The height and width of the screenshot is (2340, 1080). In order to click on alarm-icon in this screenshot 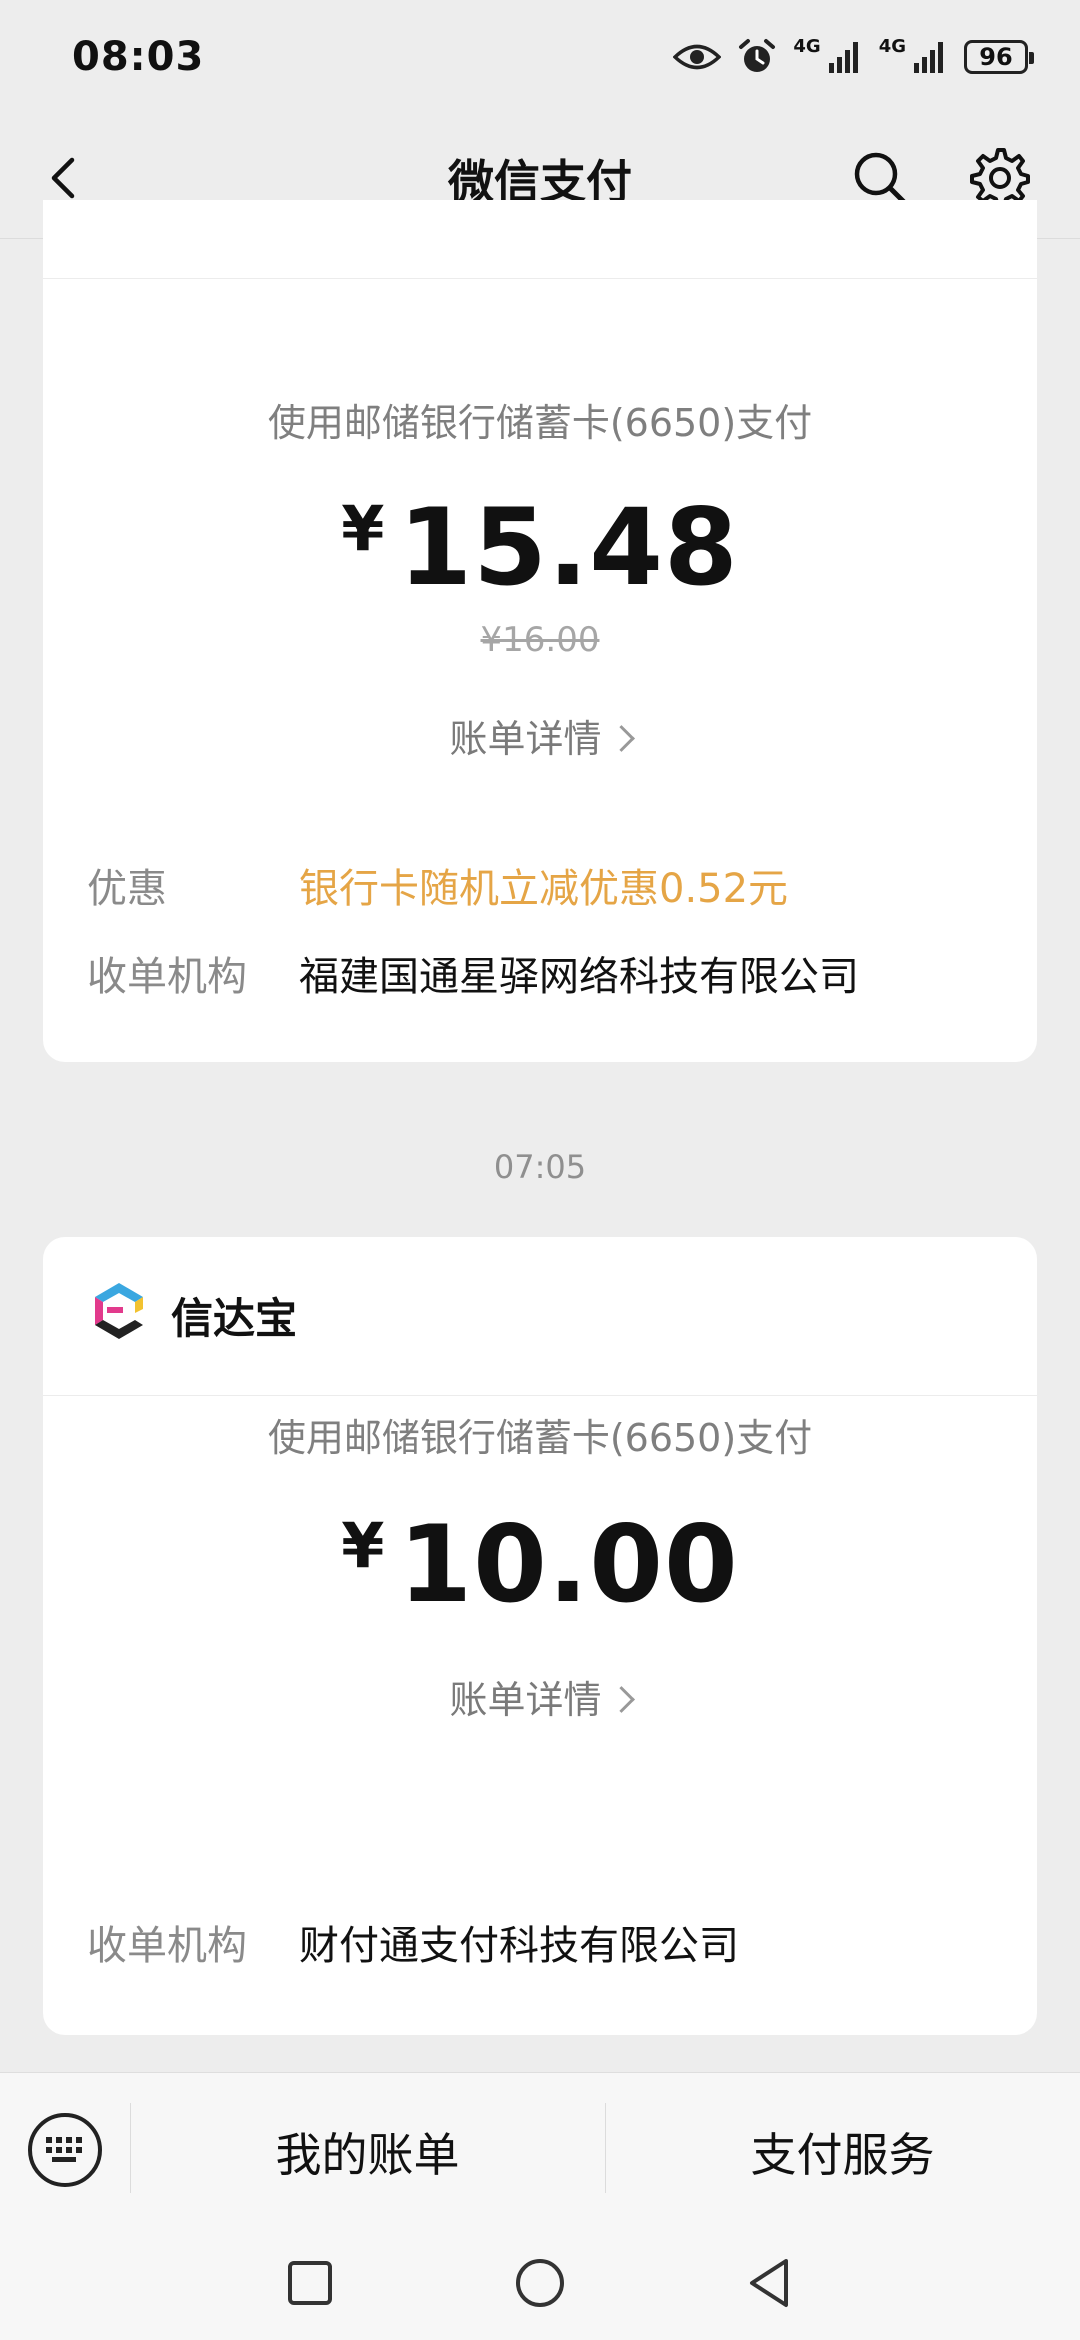, I will do `click(757, 55)`.